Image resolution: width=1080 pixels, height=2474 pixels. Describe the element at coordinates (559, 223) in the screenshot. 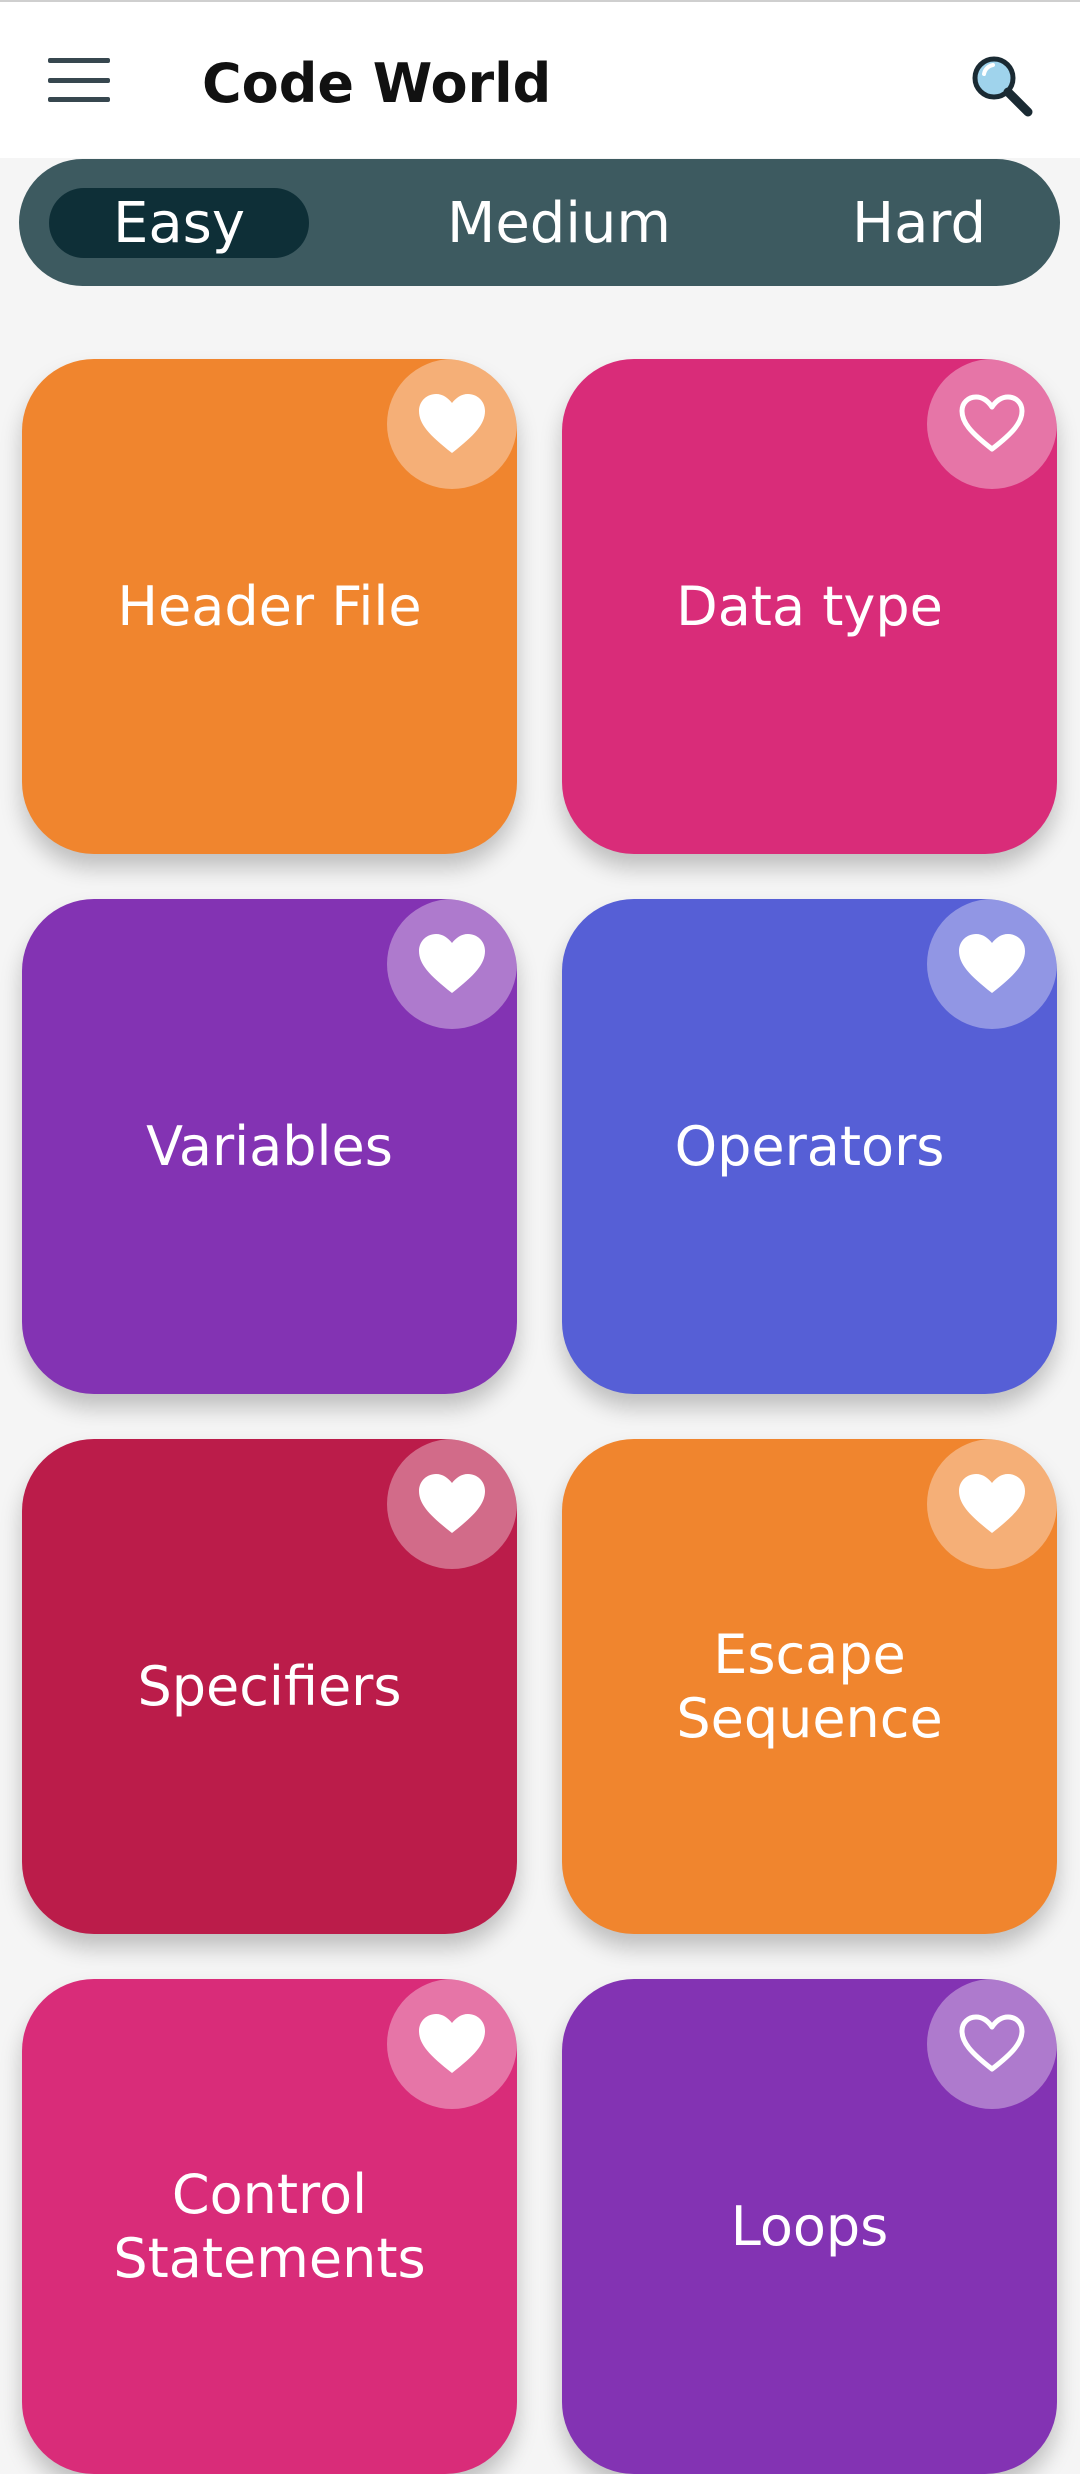

I see `tab-medium: Medium` at that location.